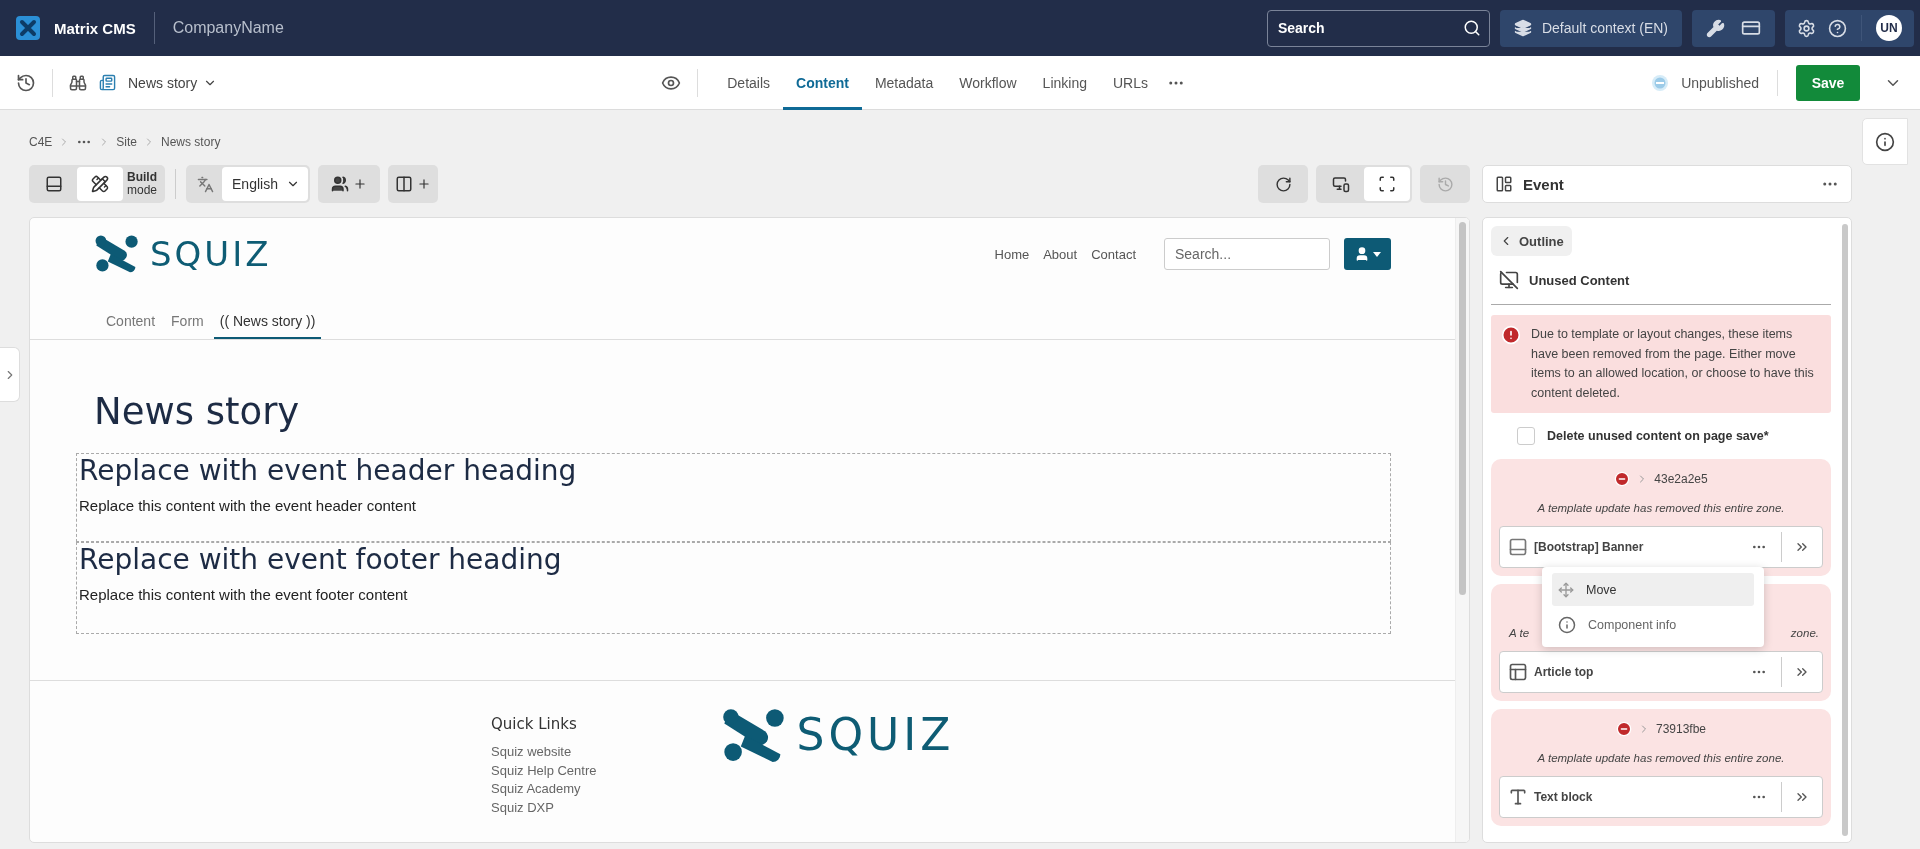 This screenshot has width=1920, height=849. Describe the element at coordinates (1113, 254) in the screenshot. I see `nav-link: Contact` at that location.